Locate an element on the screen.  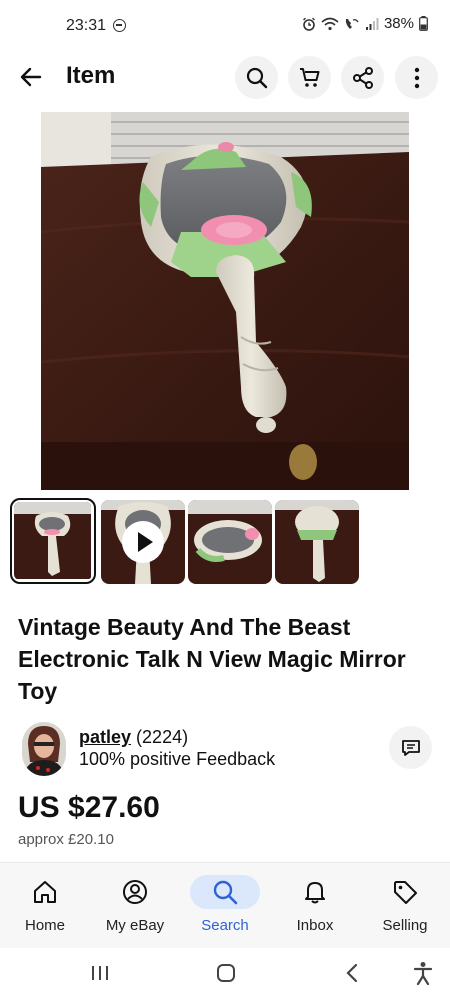
recent-apps-button is located at coordinates (100, 973).